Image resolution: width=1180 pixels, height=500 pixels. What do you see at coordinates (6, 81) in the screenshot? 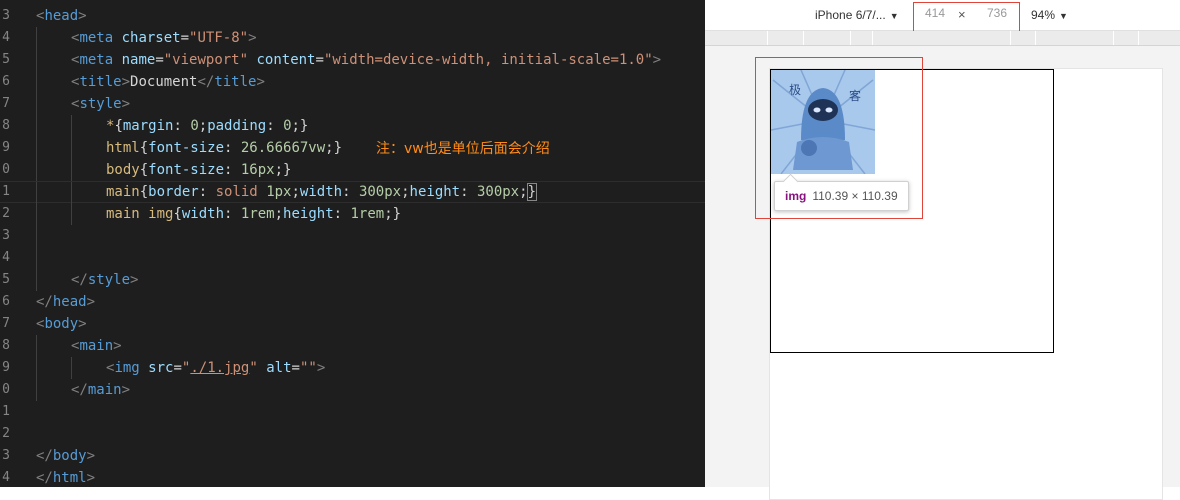
I see `line-number: 6` at bounding box center [6, 81].